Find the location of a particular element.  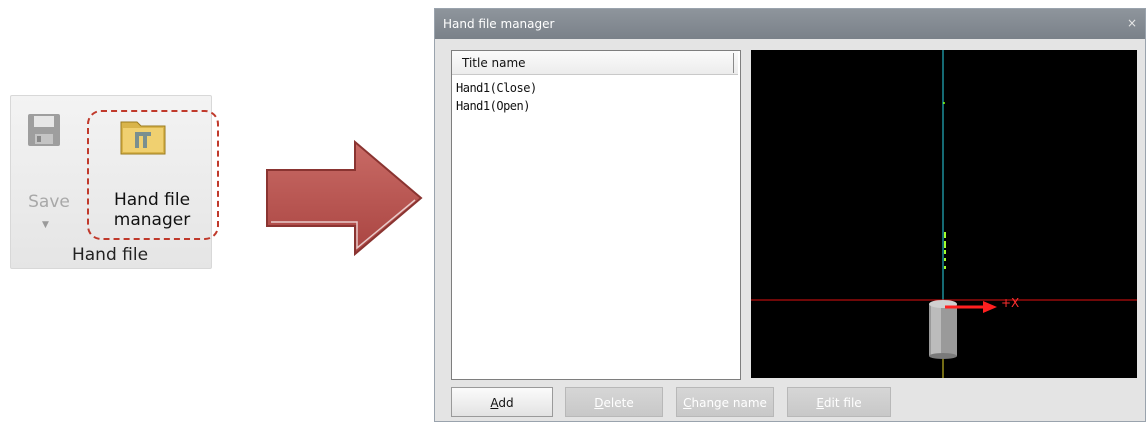

ribbon-group-label: Hand file is located at coordinates (110, 255).